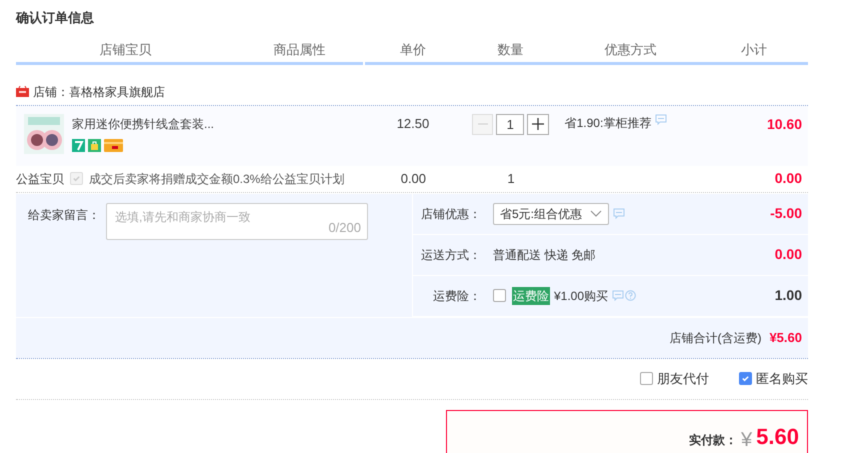 This screenshot has width=846, height=453. What do you see at coordinates (630, 52) in the screenshot?
I see `column-header: 优惠方式` at bounding box center [630, 52].